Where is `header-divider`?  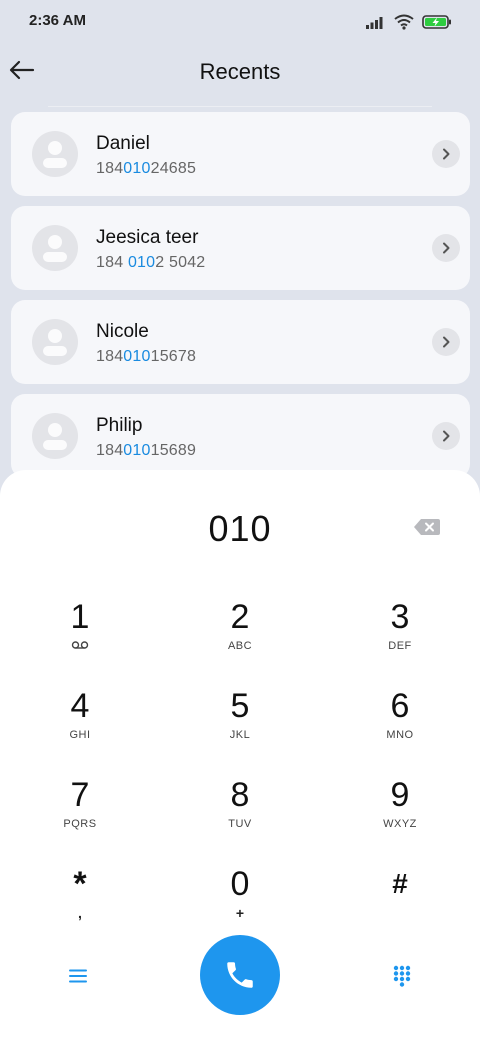 header-divider is located at coordinates (240, 106).